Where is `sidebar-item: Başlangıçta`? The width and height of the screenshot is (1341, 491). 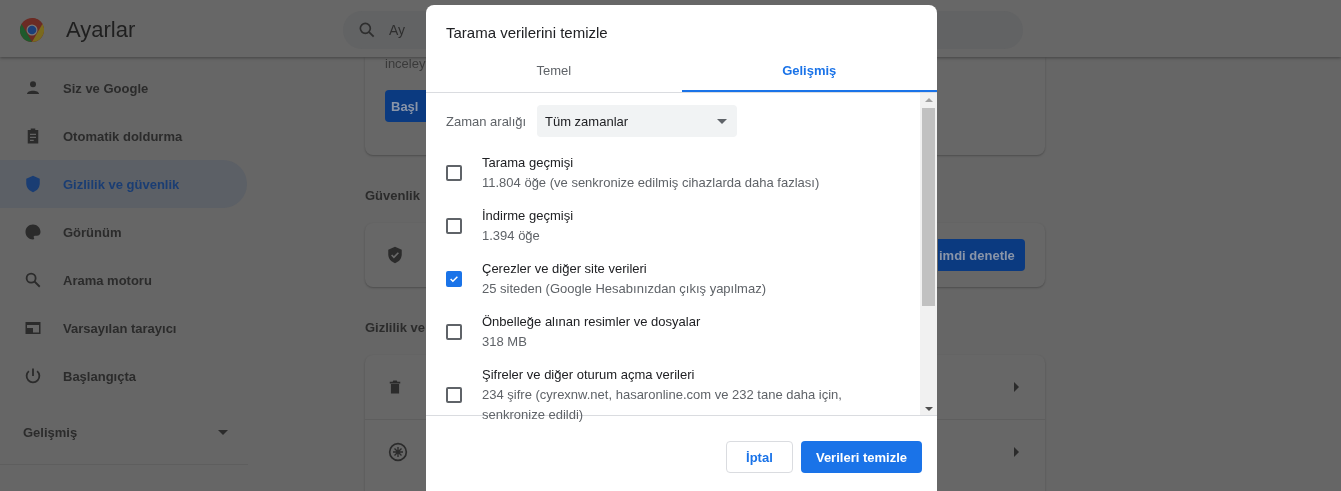
sidebar-item: Başlangıçta is located at coordinates (123, 376).